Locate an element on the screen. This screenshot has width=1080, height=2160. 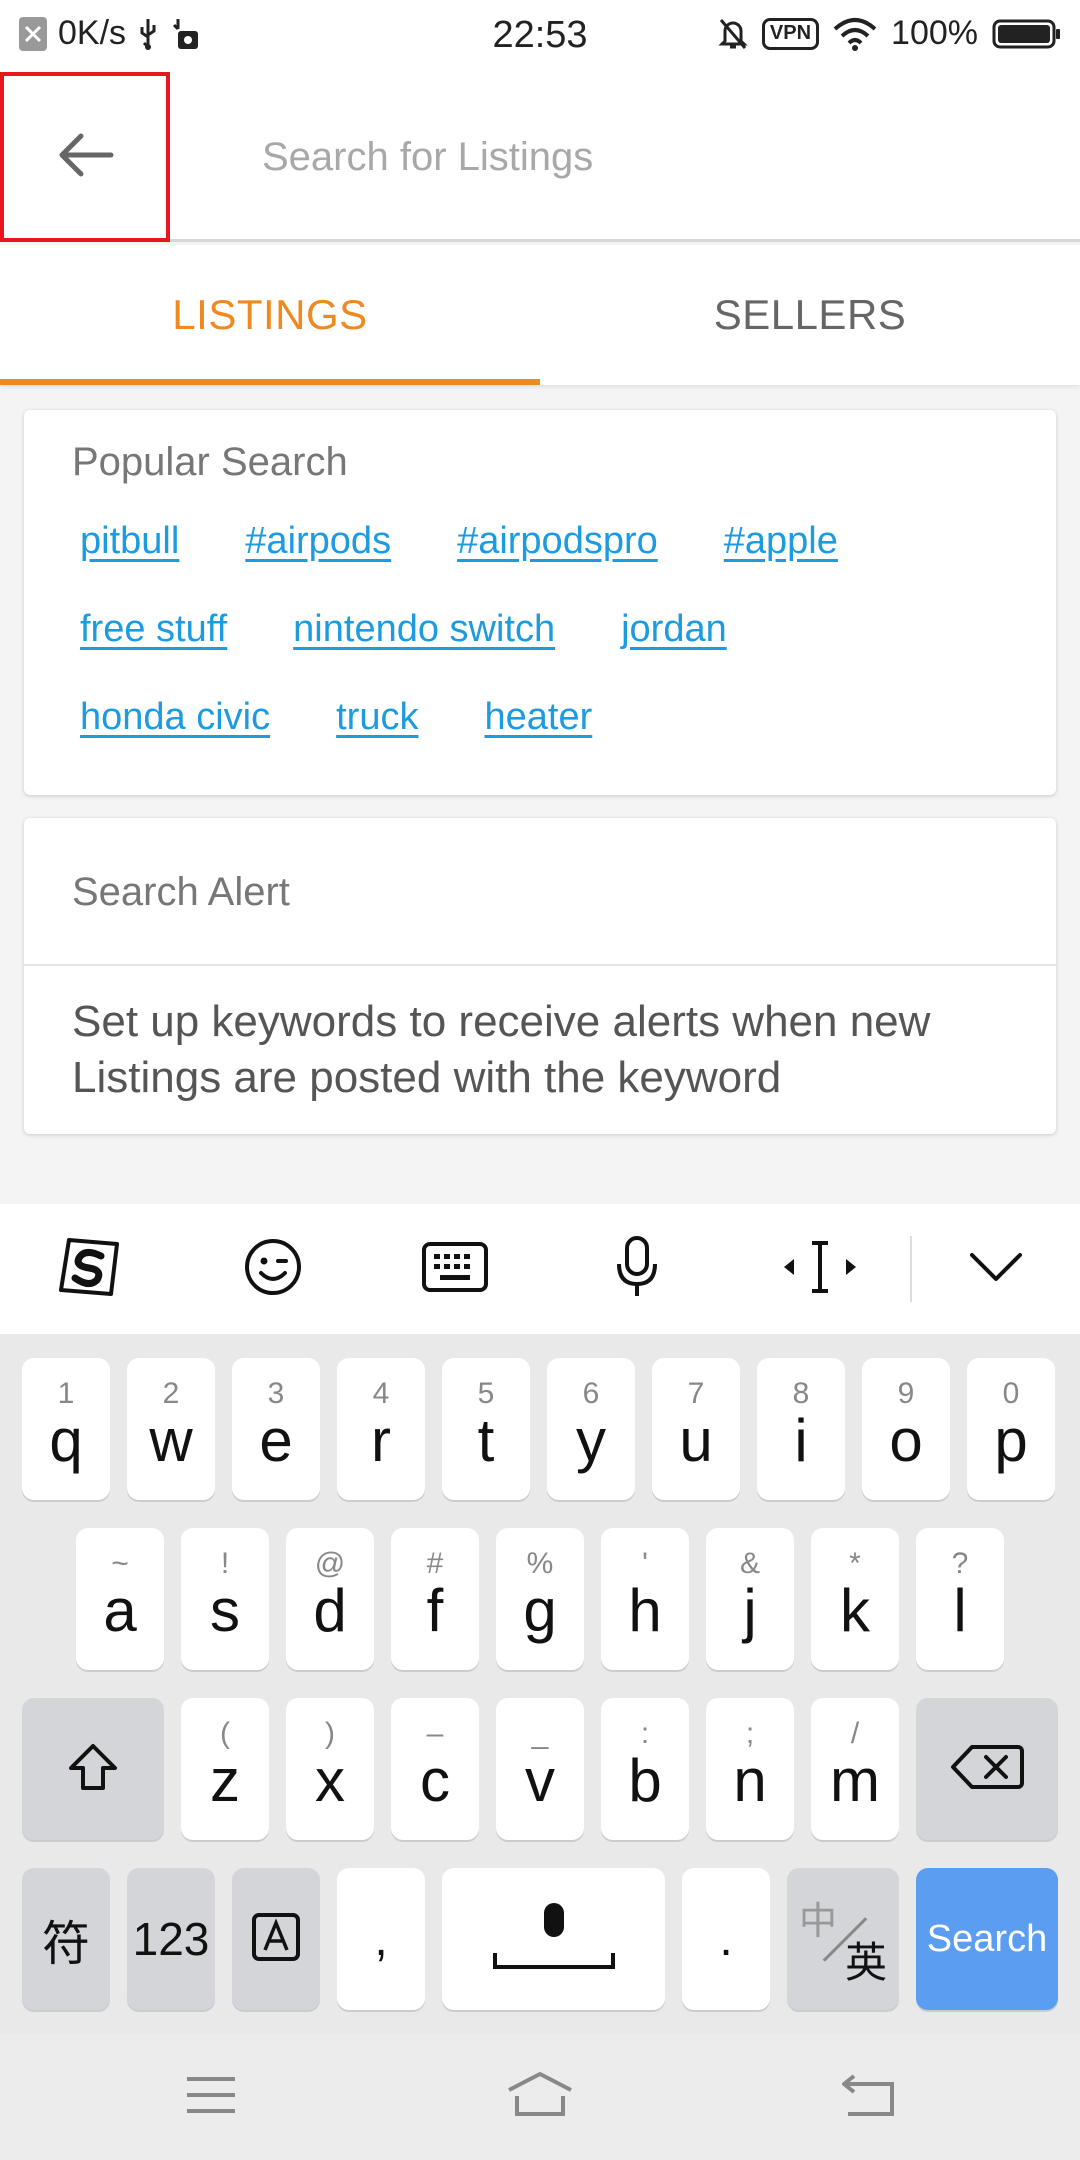
key-e: 3e is located at coordinates (276, 1429).